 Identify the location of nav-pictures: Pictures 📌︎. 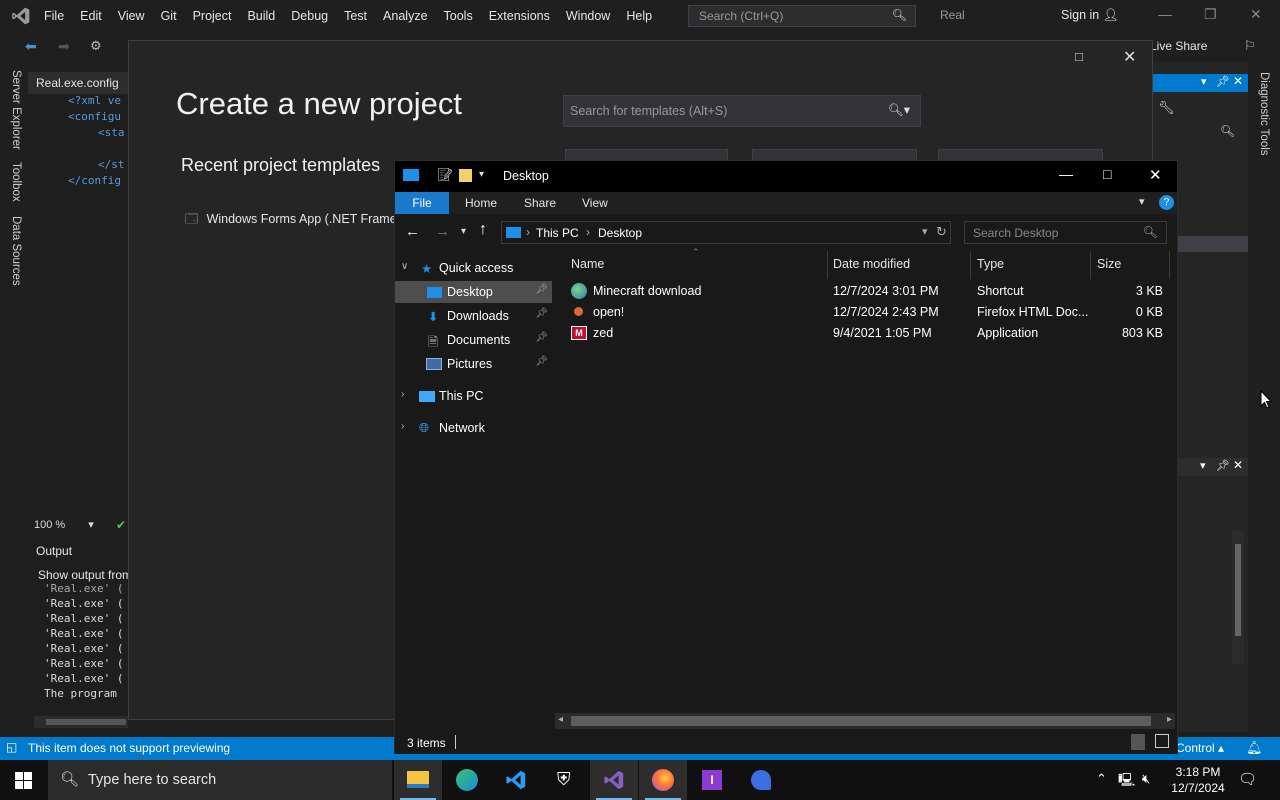
(473, 364).